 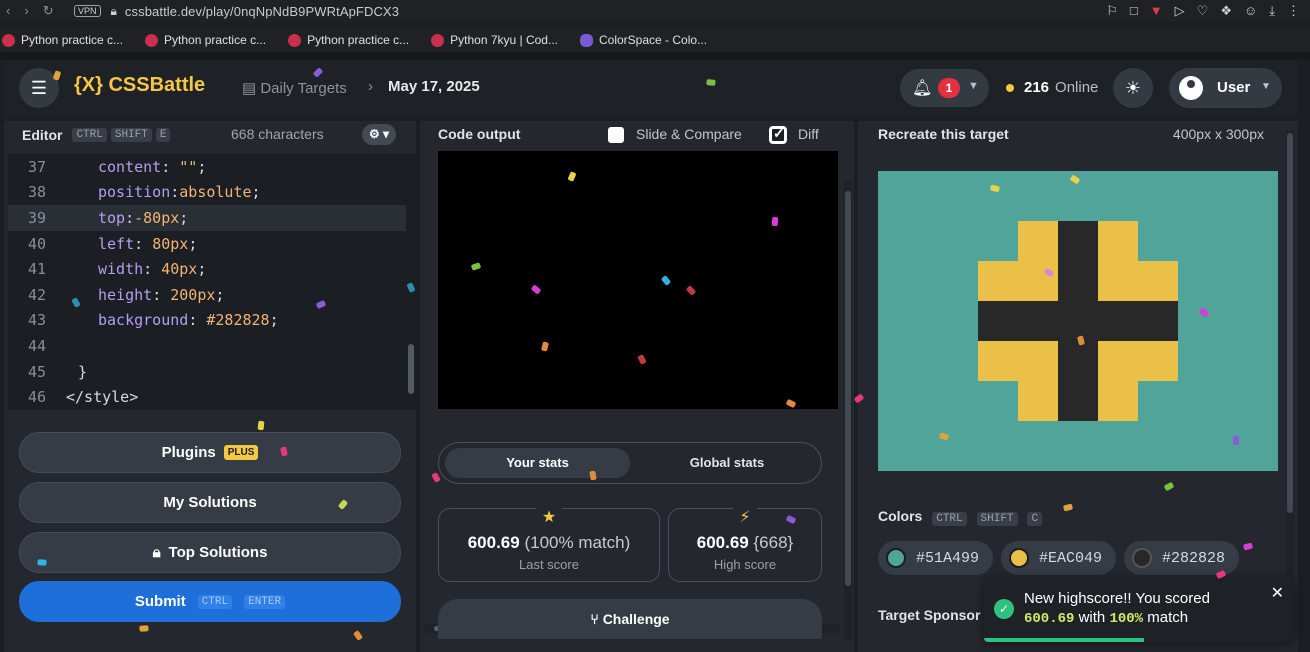 I want to click on high-score-label: High score, so click(x=745, y=564).